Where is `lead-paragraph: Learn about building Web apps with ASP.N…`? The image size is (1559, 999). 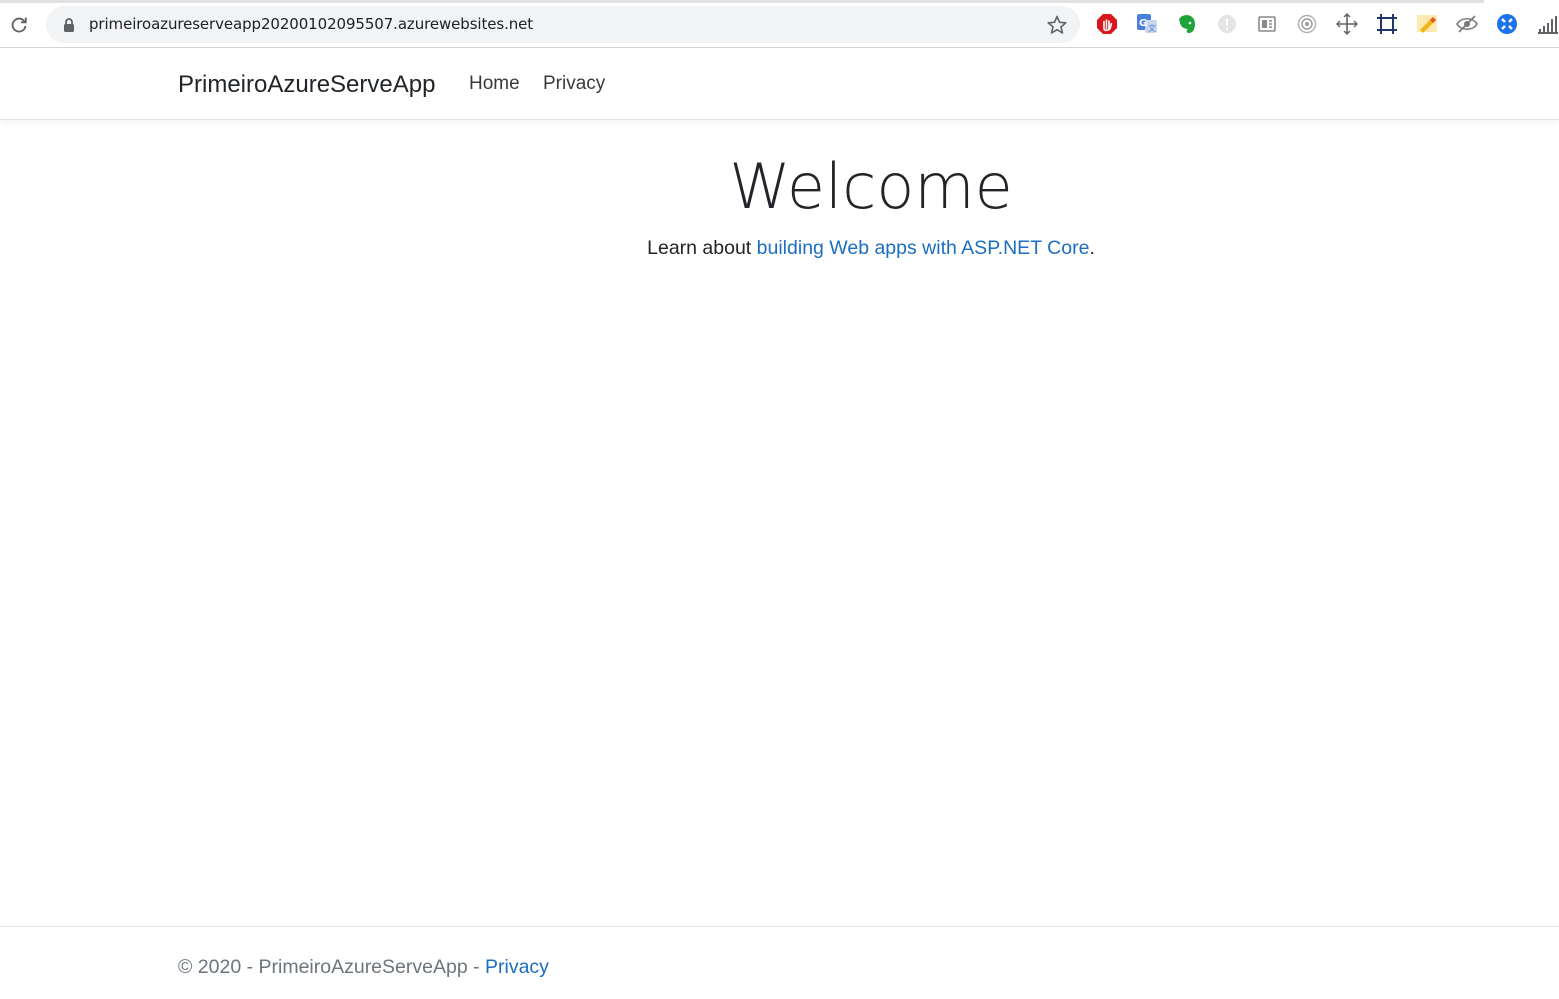
lead-paragraph: Learn about building Web apps with ASP.N… is located at coordinates (779, 248).